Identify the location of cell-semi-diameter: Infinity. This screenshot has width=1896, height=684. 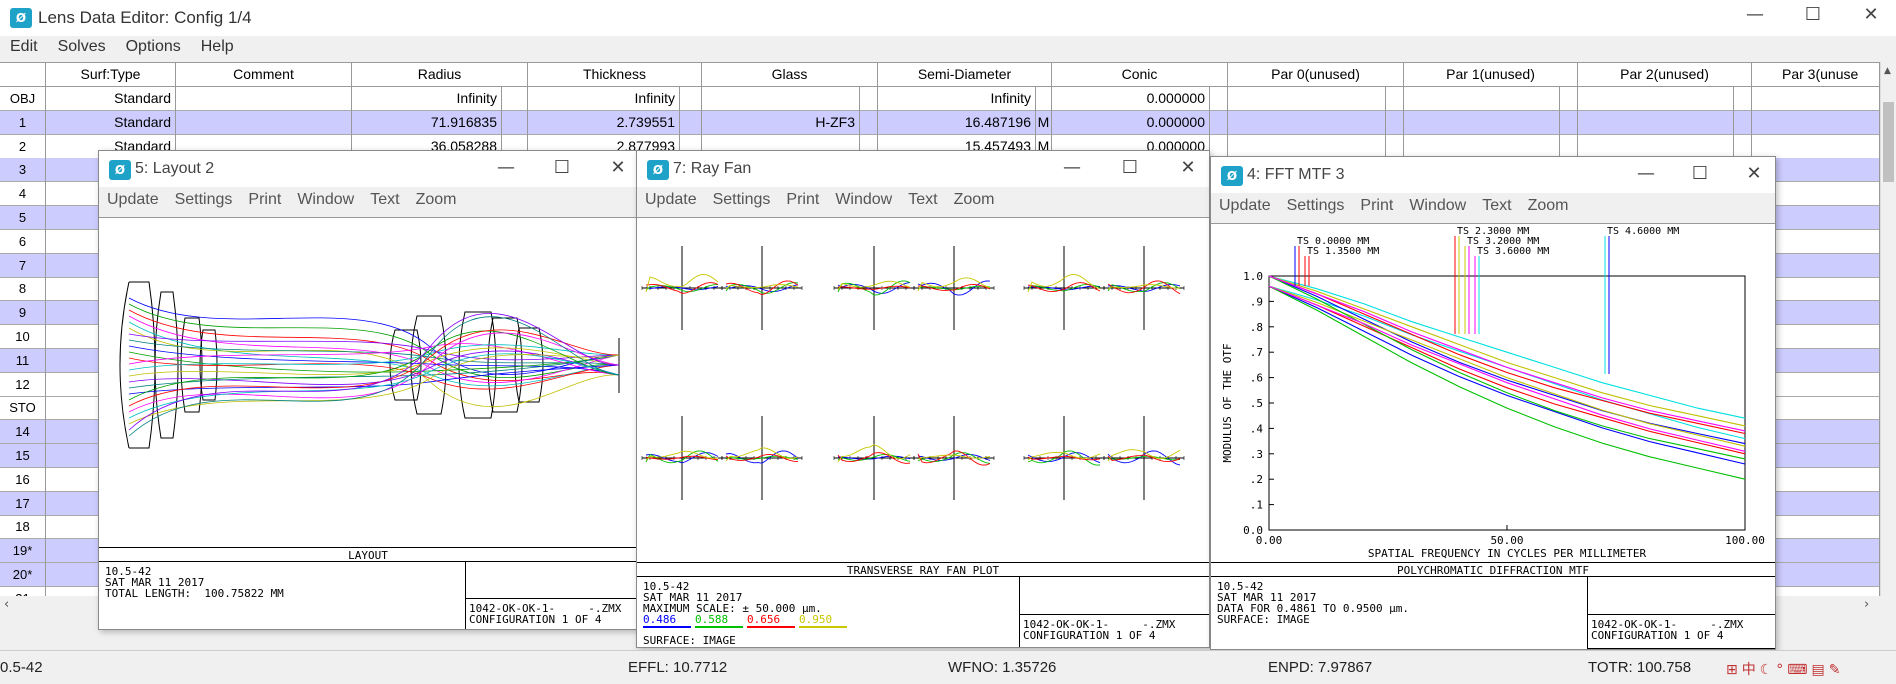
(957, 99).